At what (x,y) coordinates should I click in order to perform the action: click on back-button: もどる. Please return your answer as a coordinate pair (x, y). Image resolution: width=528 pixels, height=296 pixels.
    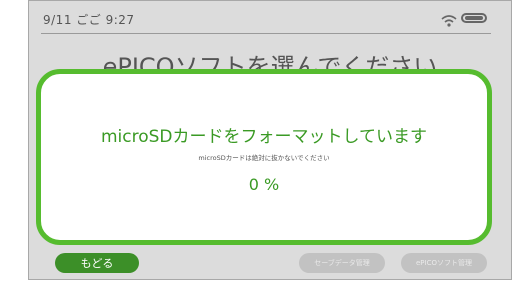
    Looking at the image, I should click on (97, 263).